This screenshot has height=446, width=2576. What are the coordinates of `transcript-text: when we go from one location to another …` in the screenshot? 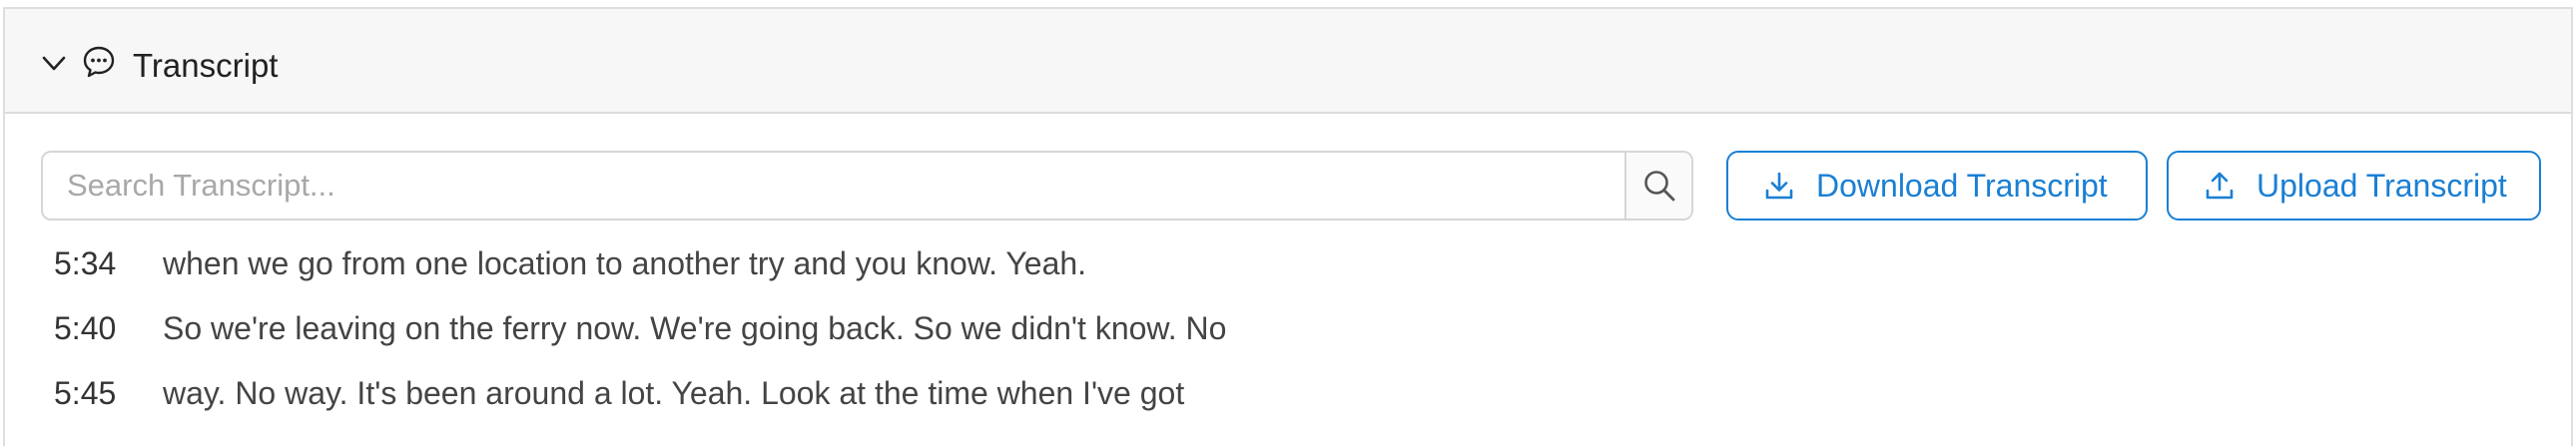 It's located at (625, 263).